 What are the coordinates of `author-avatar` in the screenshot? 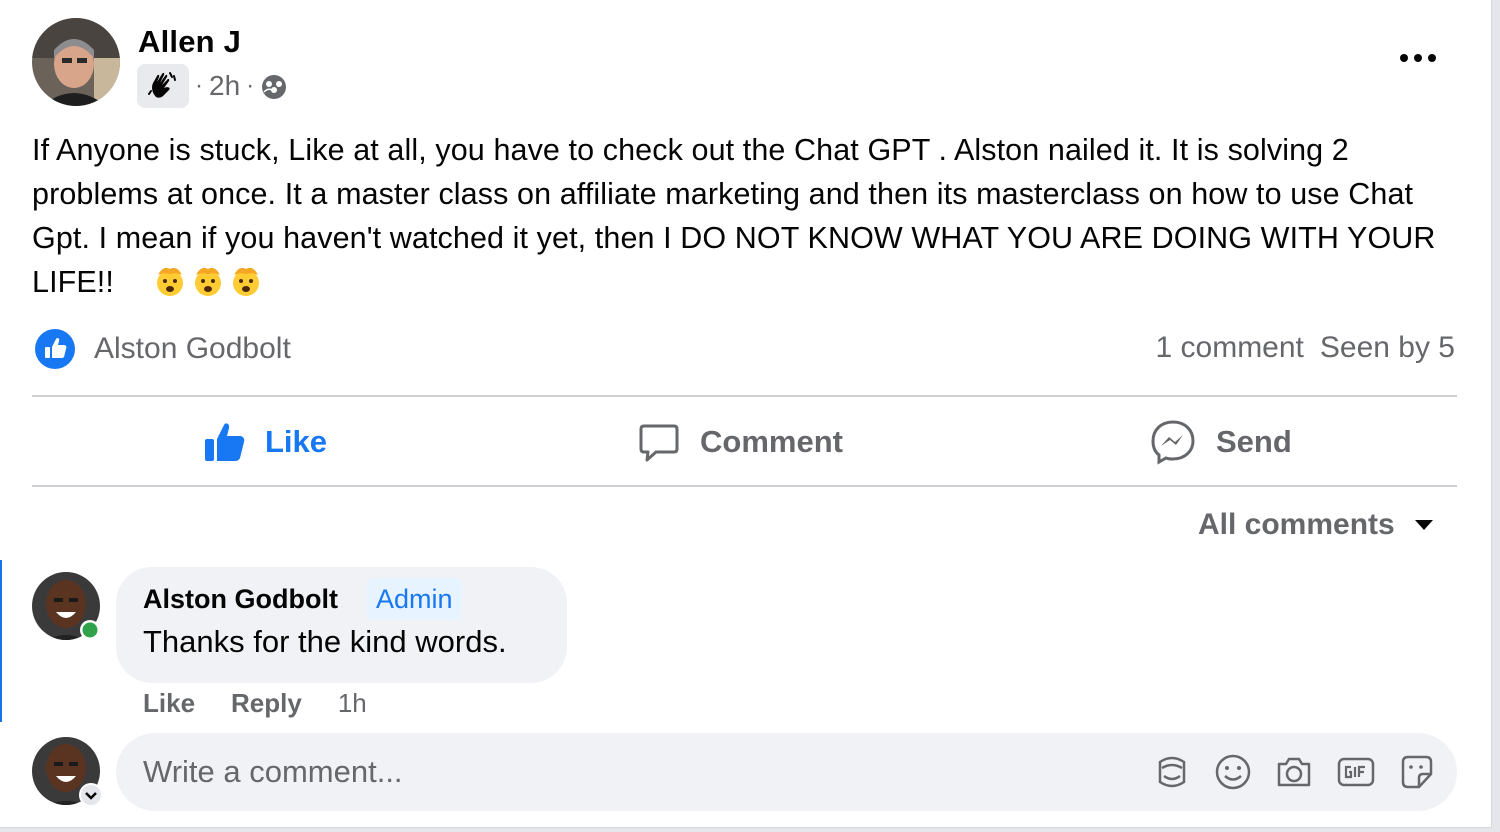 It's located at (76, 62).